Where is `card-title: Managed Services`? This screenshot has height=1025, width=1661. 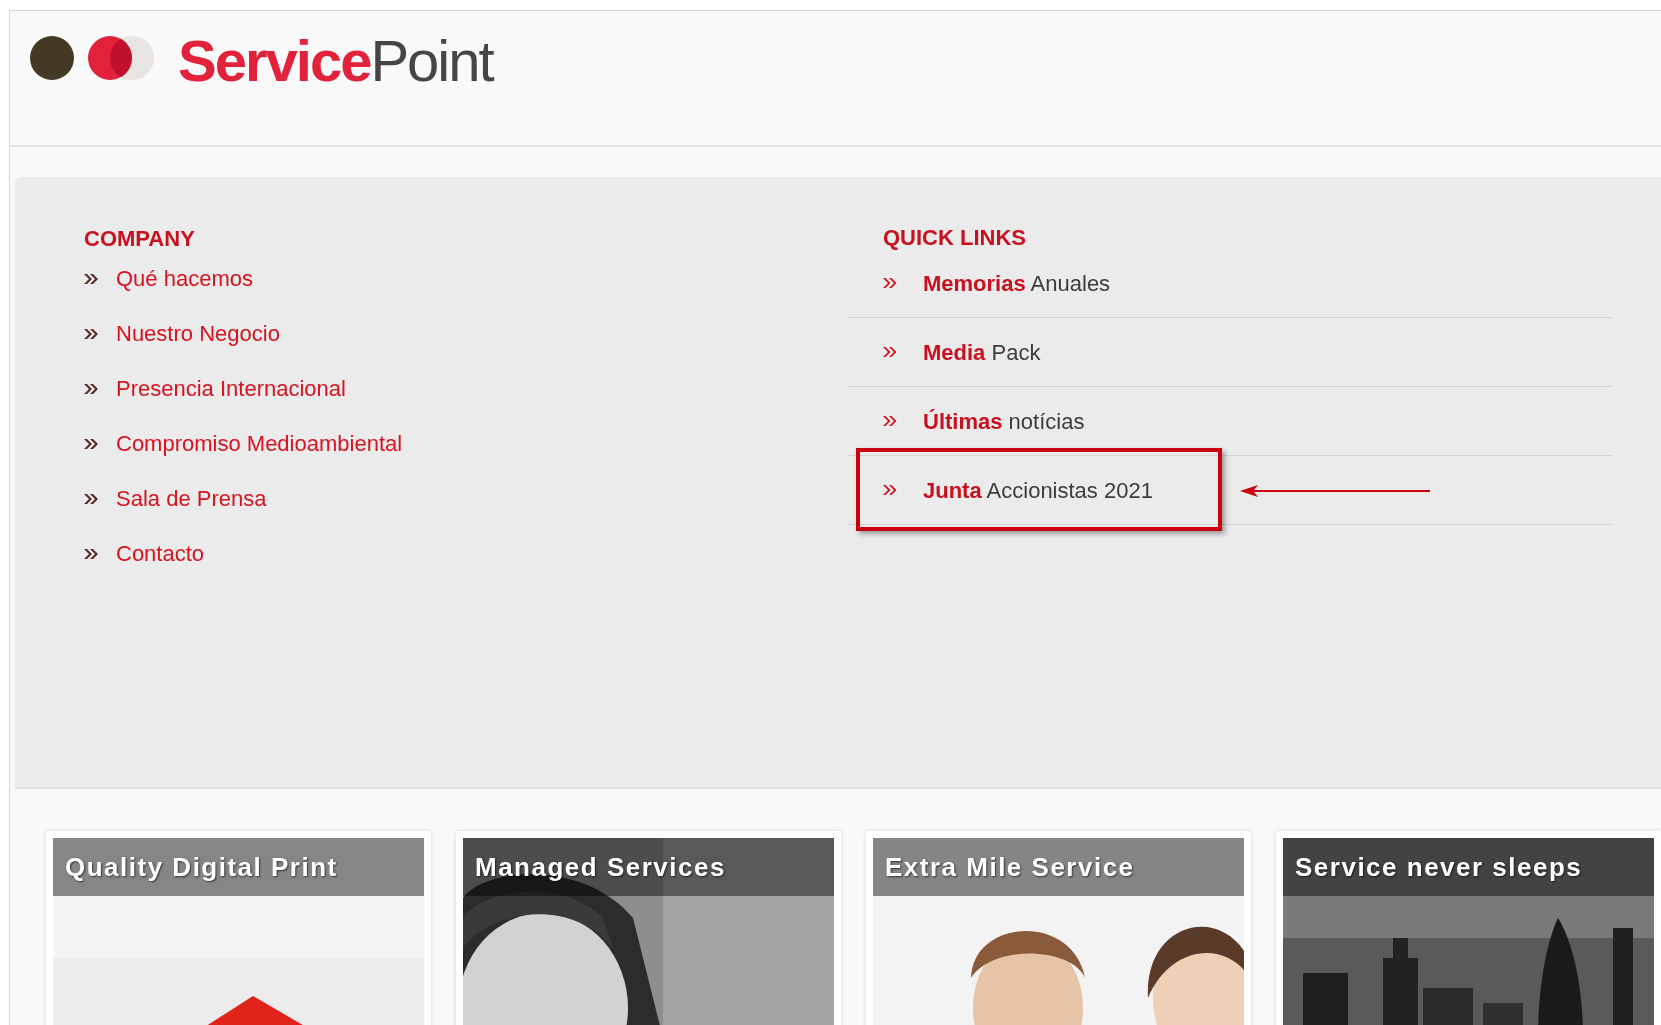
card-title: Managed Services is located at coordinates (648, 867).